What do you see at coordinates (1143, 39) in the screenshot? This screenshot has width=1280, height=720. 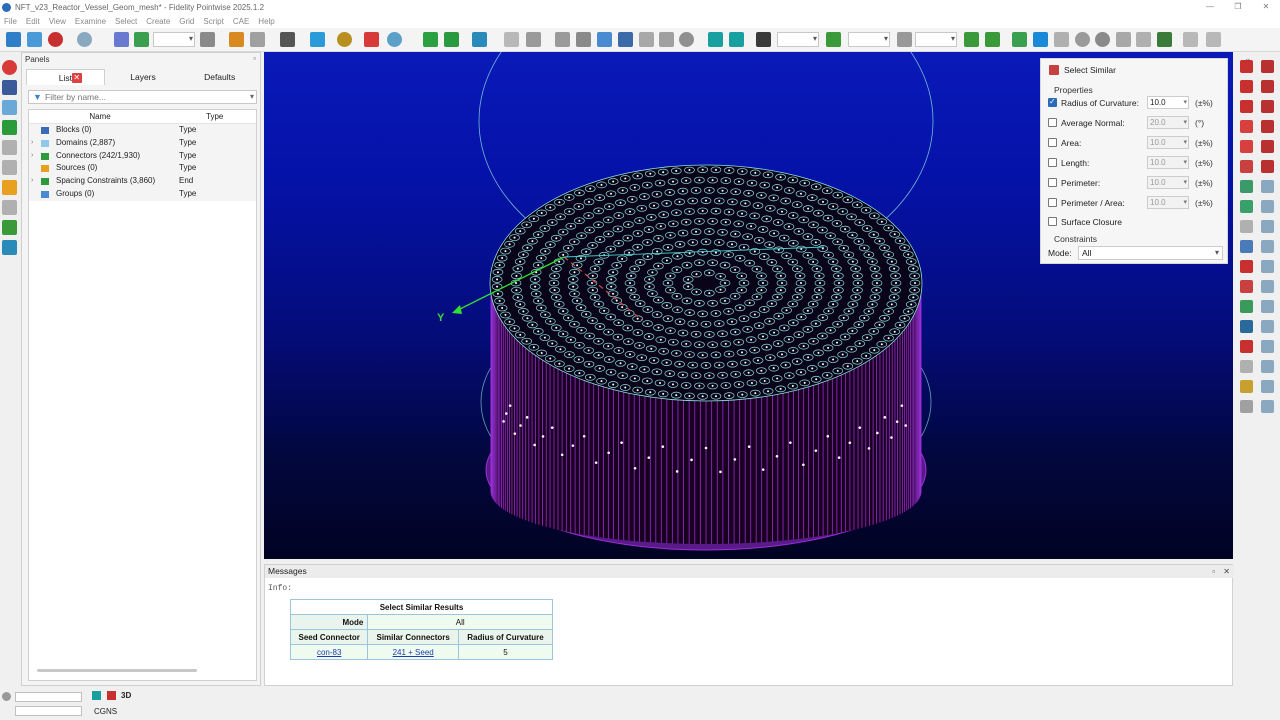 I see `zoom-icon` at bounding box center [1143, 39].